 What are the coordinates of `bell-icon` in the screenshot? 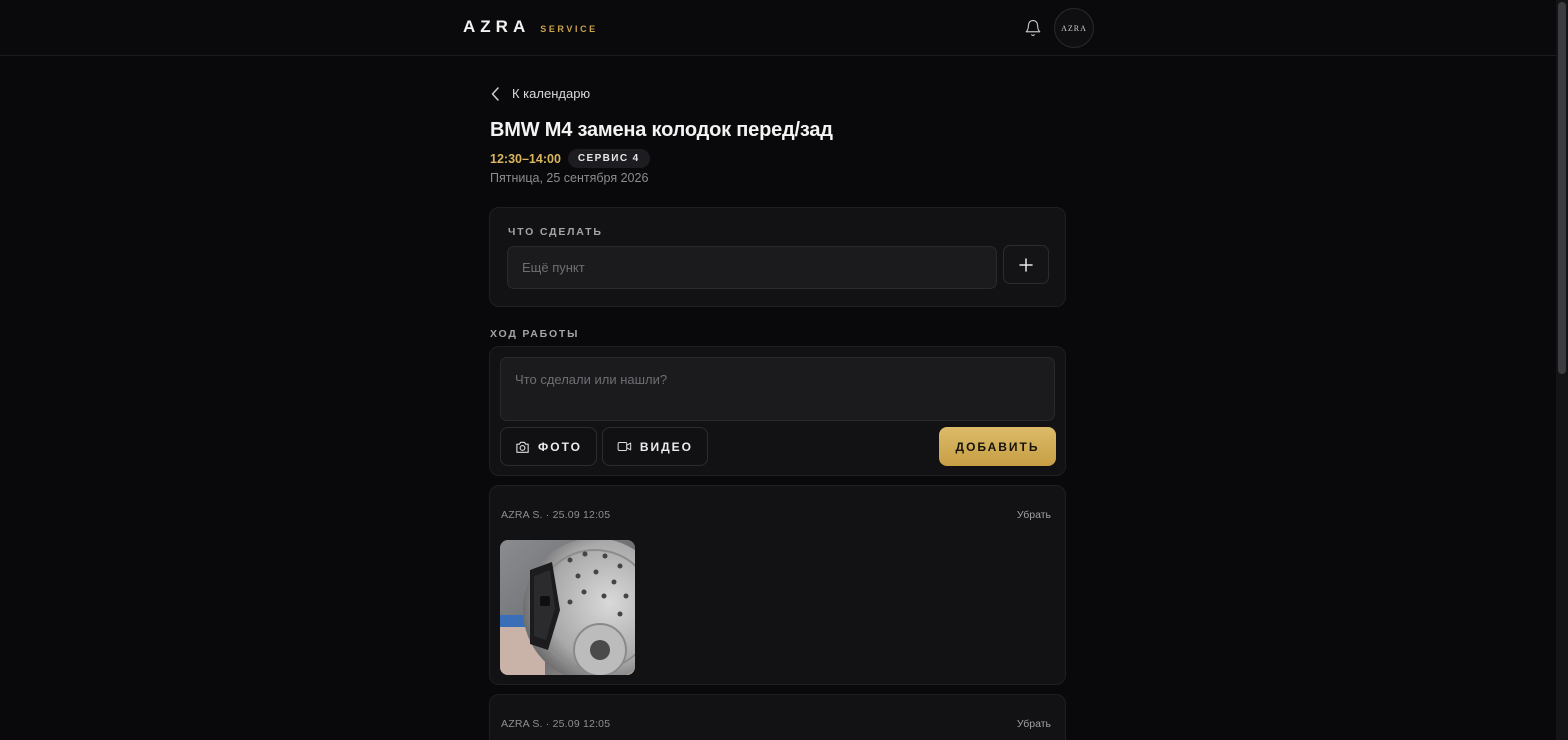 It's located at (1033, 28).